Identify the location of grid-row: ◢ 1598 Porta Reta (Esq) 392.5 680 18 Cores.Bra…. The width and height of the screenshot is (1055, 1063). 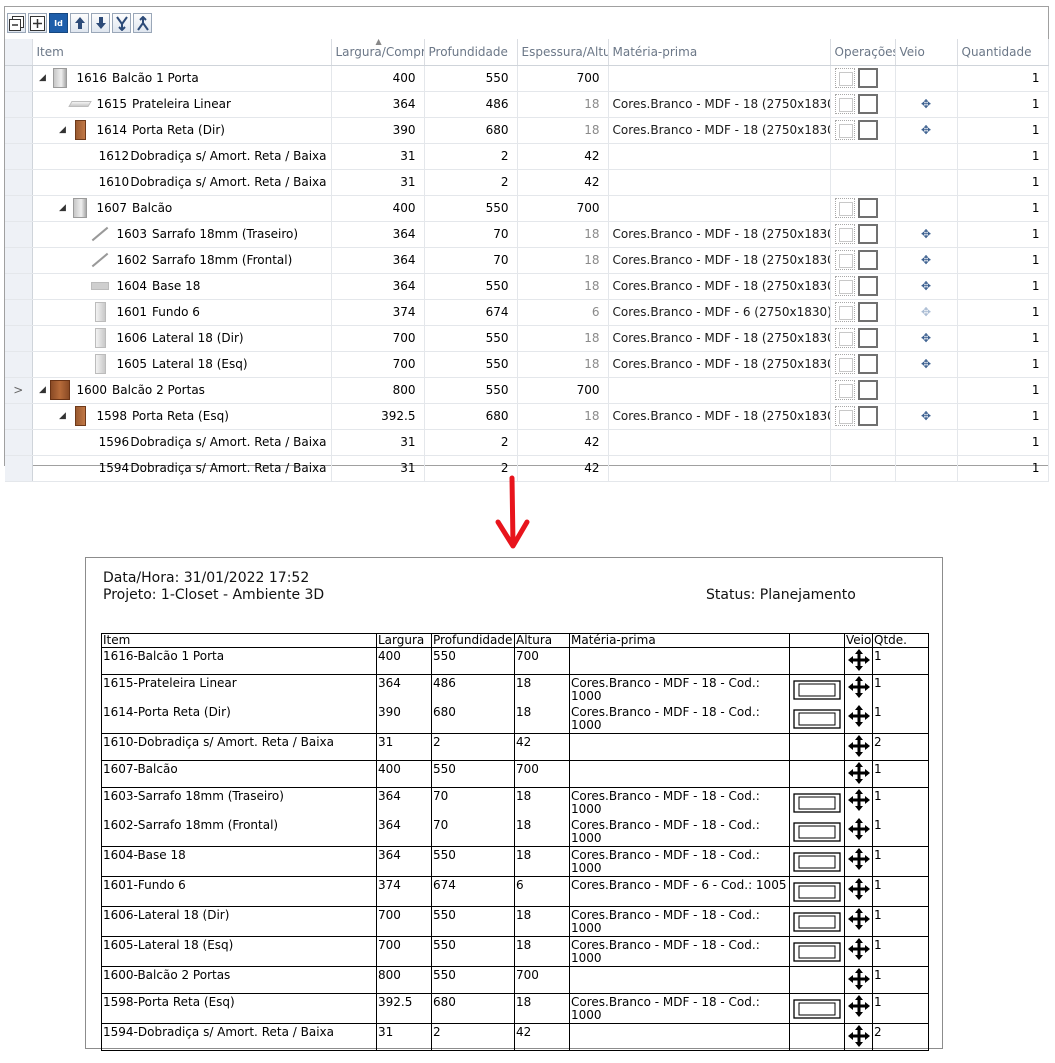
(527, 416).